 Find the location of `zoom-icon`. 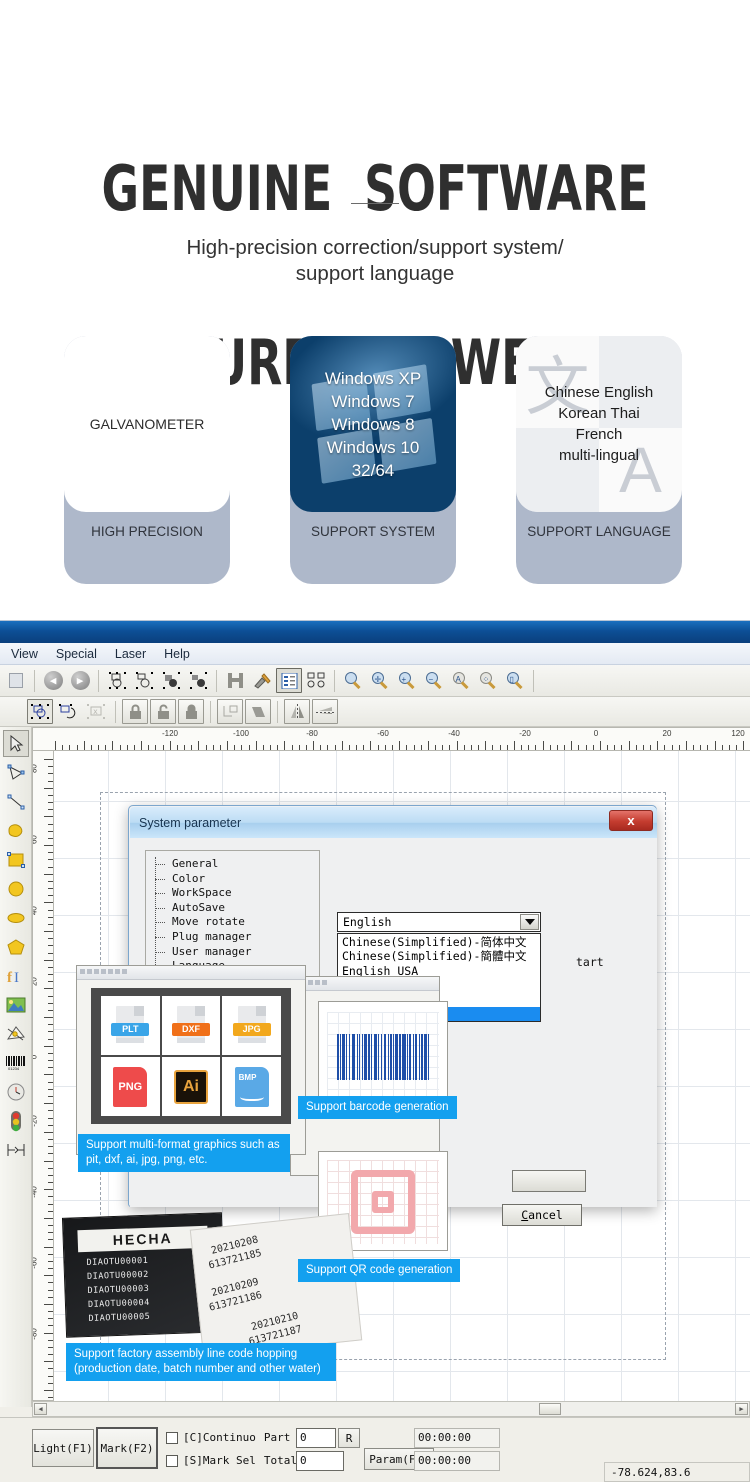

zoom-icon is located at coordinates (353, 680).